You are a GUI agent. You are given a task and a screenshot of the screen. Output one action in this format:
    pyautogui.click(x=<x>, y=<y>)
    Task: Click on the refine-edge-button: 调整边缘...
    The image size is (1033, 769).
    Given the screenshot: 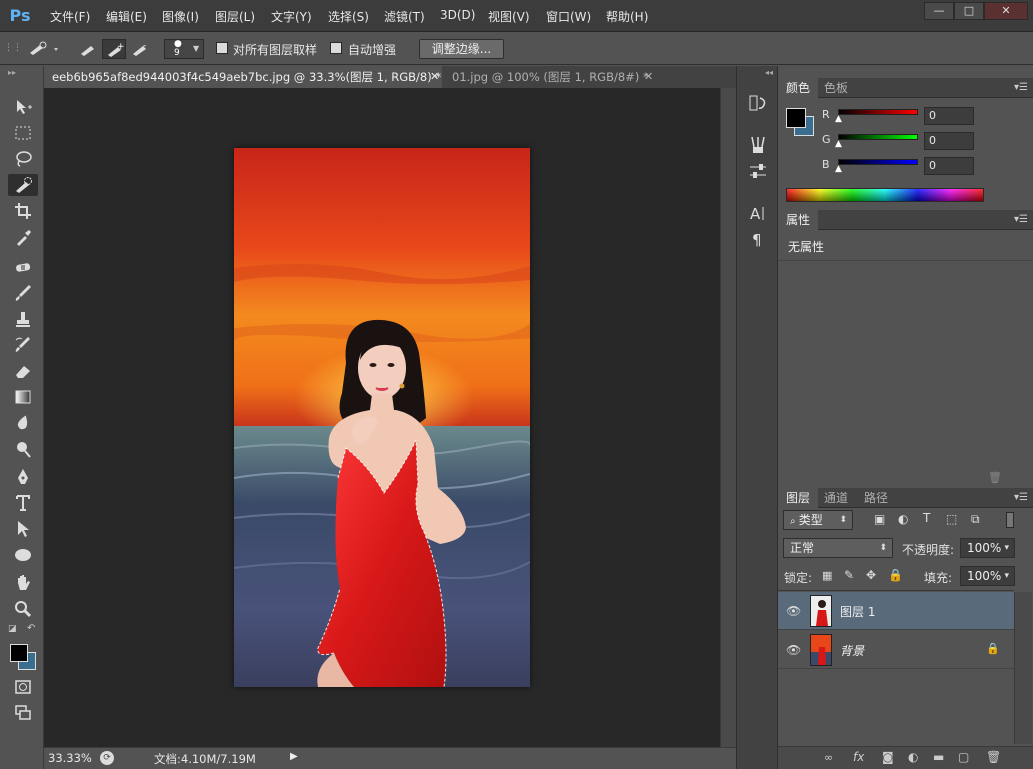 What is the action you would take?
    pyautogui.click(x=461, y=49)
    